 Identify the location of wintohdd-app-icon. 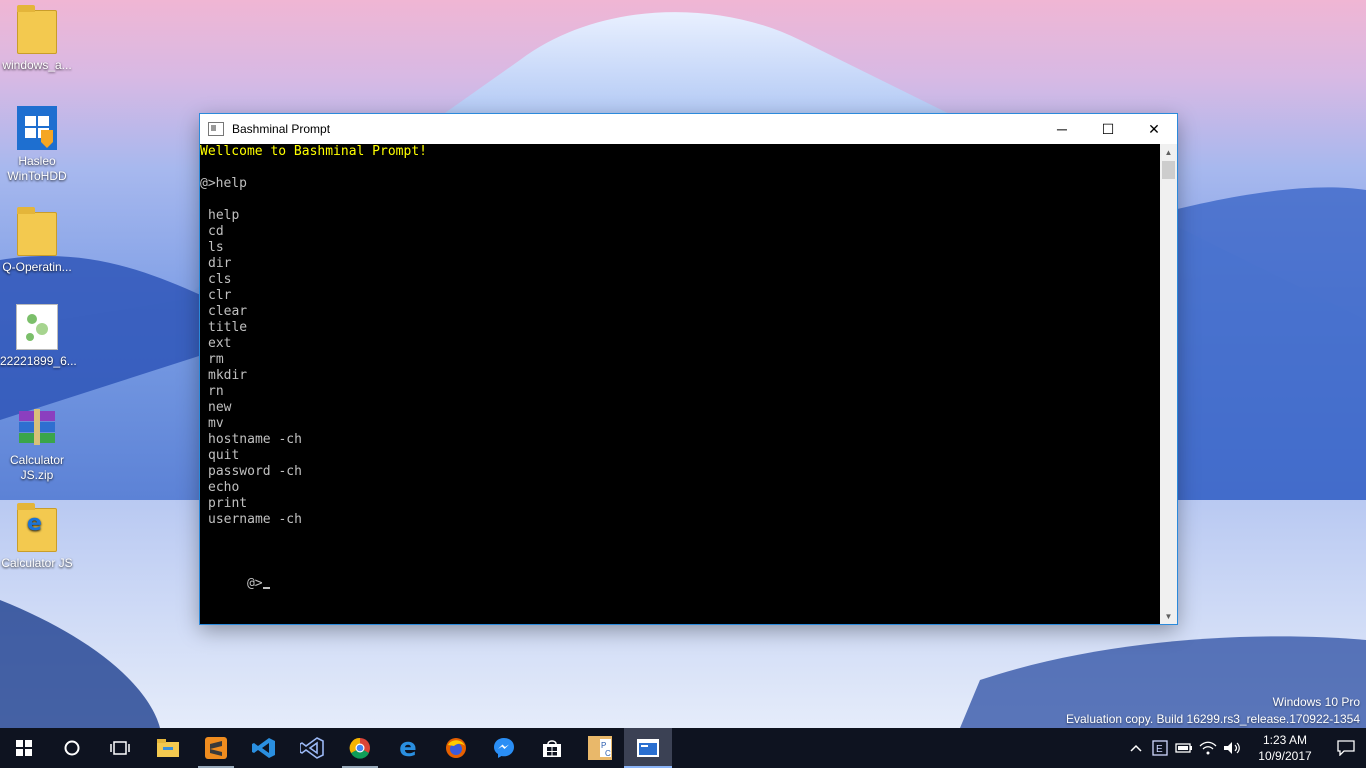
(37, 128).